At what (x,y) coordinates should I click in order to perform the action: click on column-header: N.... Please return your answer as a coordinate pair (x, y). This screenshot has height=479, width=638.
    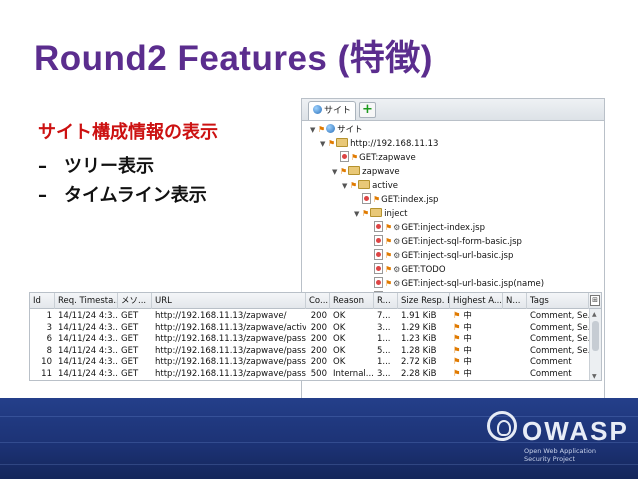
    Looking at the image, I should click on (515, 301).